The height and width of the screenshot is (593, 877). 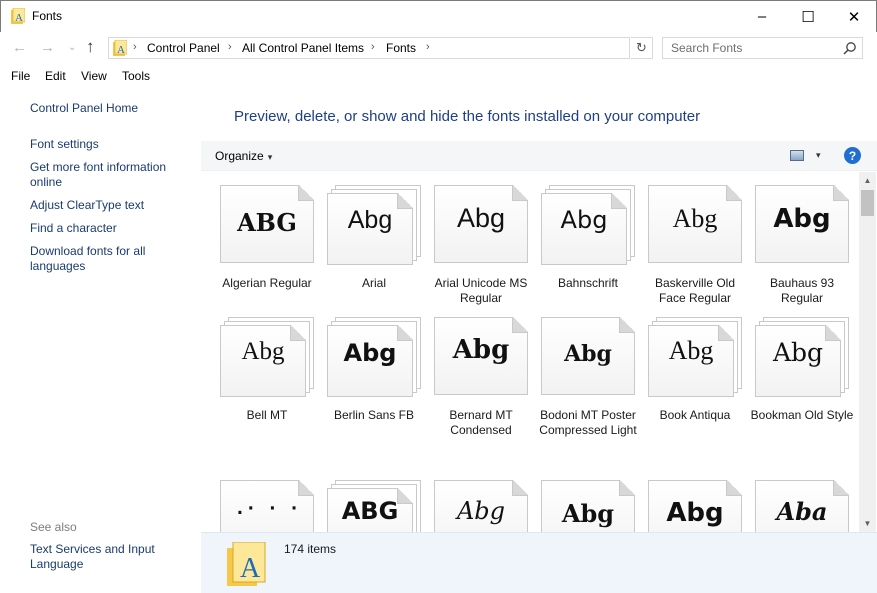 I want to click on menu-file: File, so click(x=20, y=76).